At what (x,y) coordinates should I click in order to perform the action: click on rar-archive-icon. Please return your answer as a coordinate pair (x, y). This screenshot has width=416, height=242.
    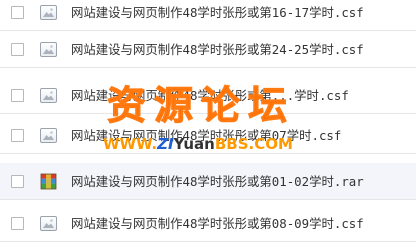
    Looking at the image, I should click on (48, 181).